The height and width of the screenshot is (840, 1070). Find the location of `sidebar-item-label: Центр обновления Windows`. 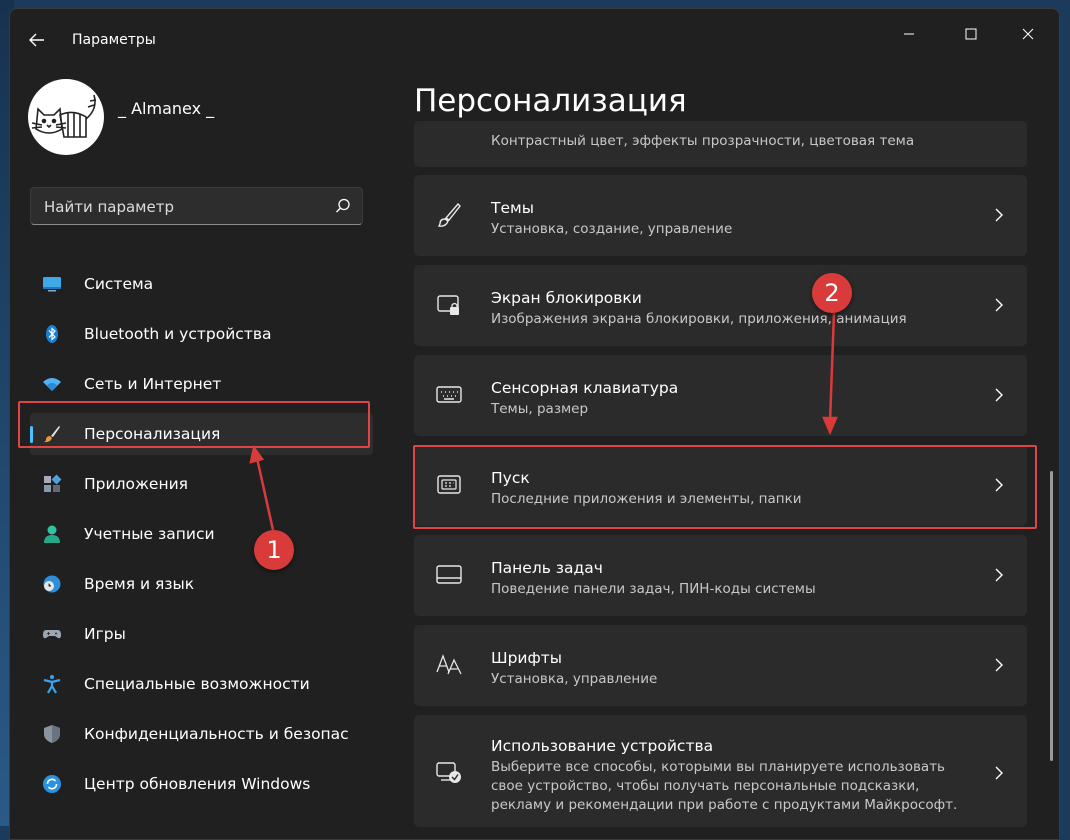

sidebar-item-label: Центр обновления Windows is located at coordinates (197, 784).